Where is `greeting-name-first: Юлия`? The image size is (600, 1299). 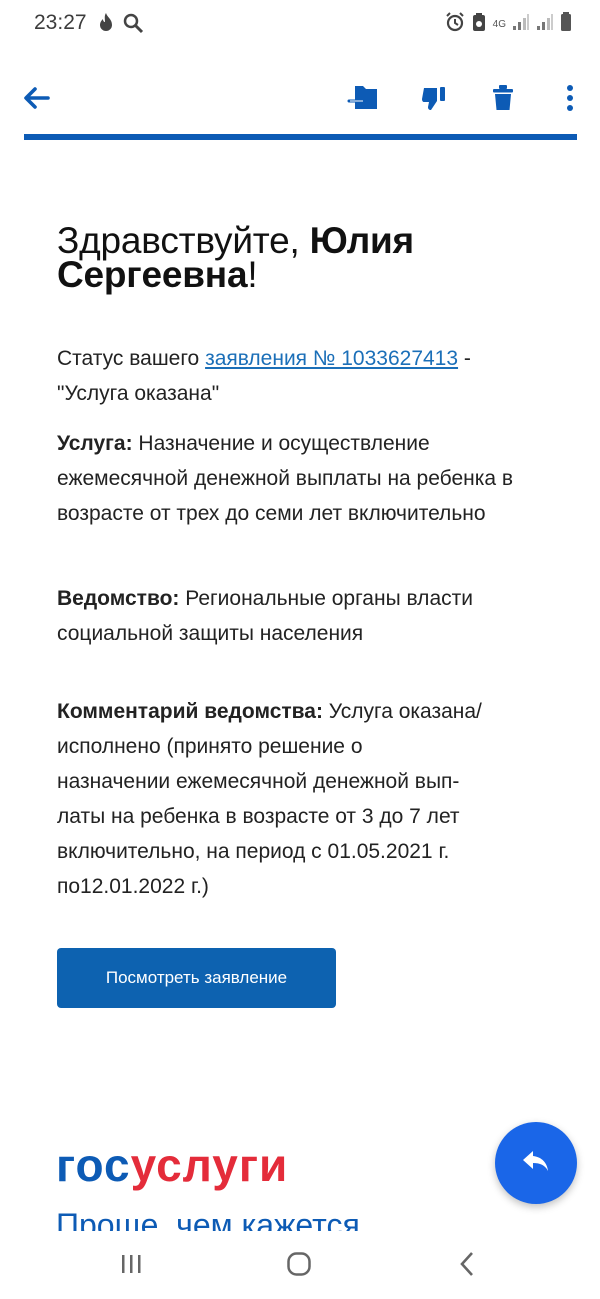 greeting-name-first: Юлия is located at coordinates (361, 240).